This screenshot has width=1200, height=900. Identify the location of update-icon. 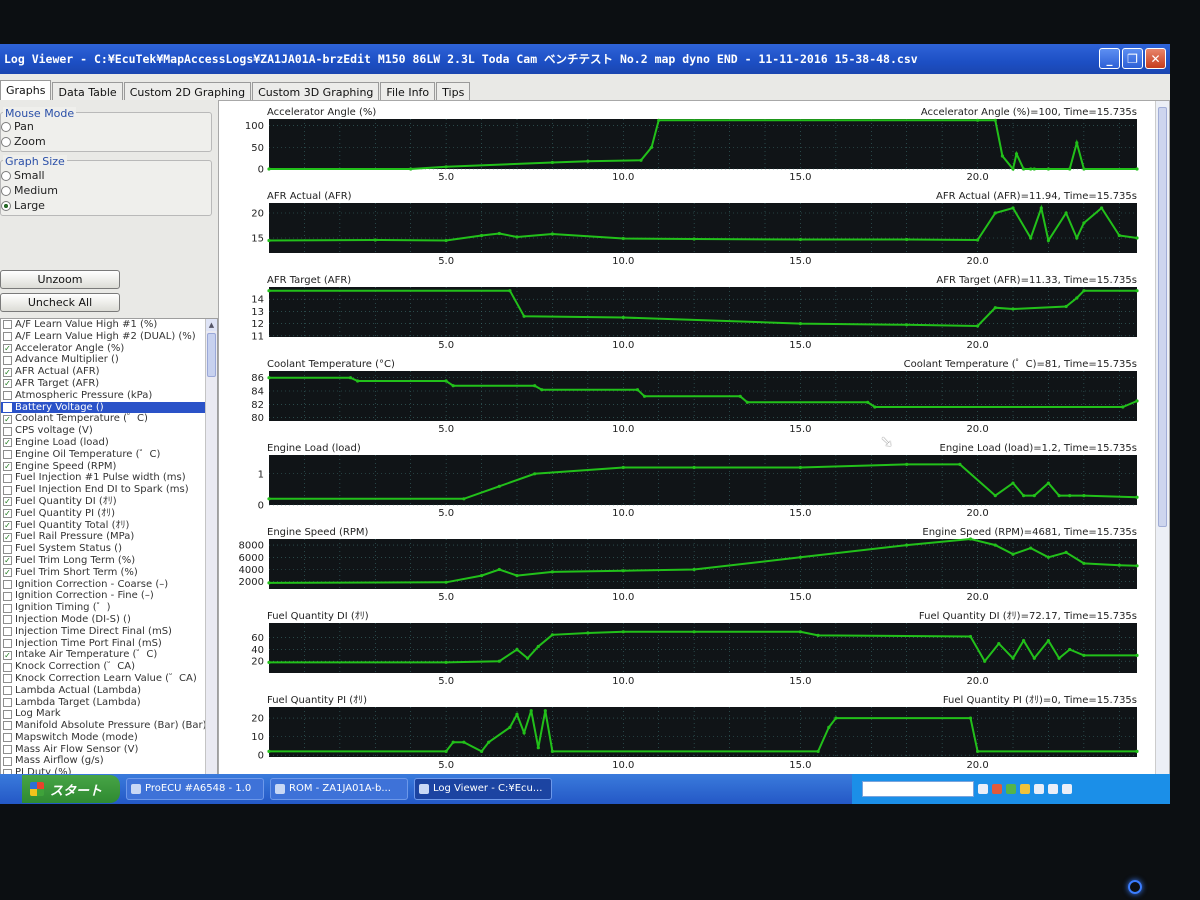
(1011, 789).